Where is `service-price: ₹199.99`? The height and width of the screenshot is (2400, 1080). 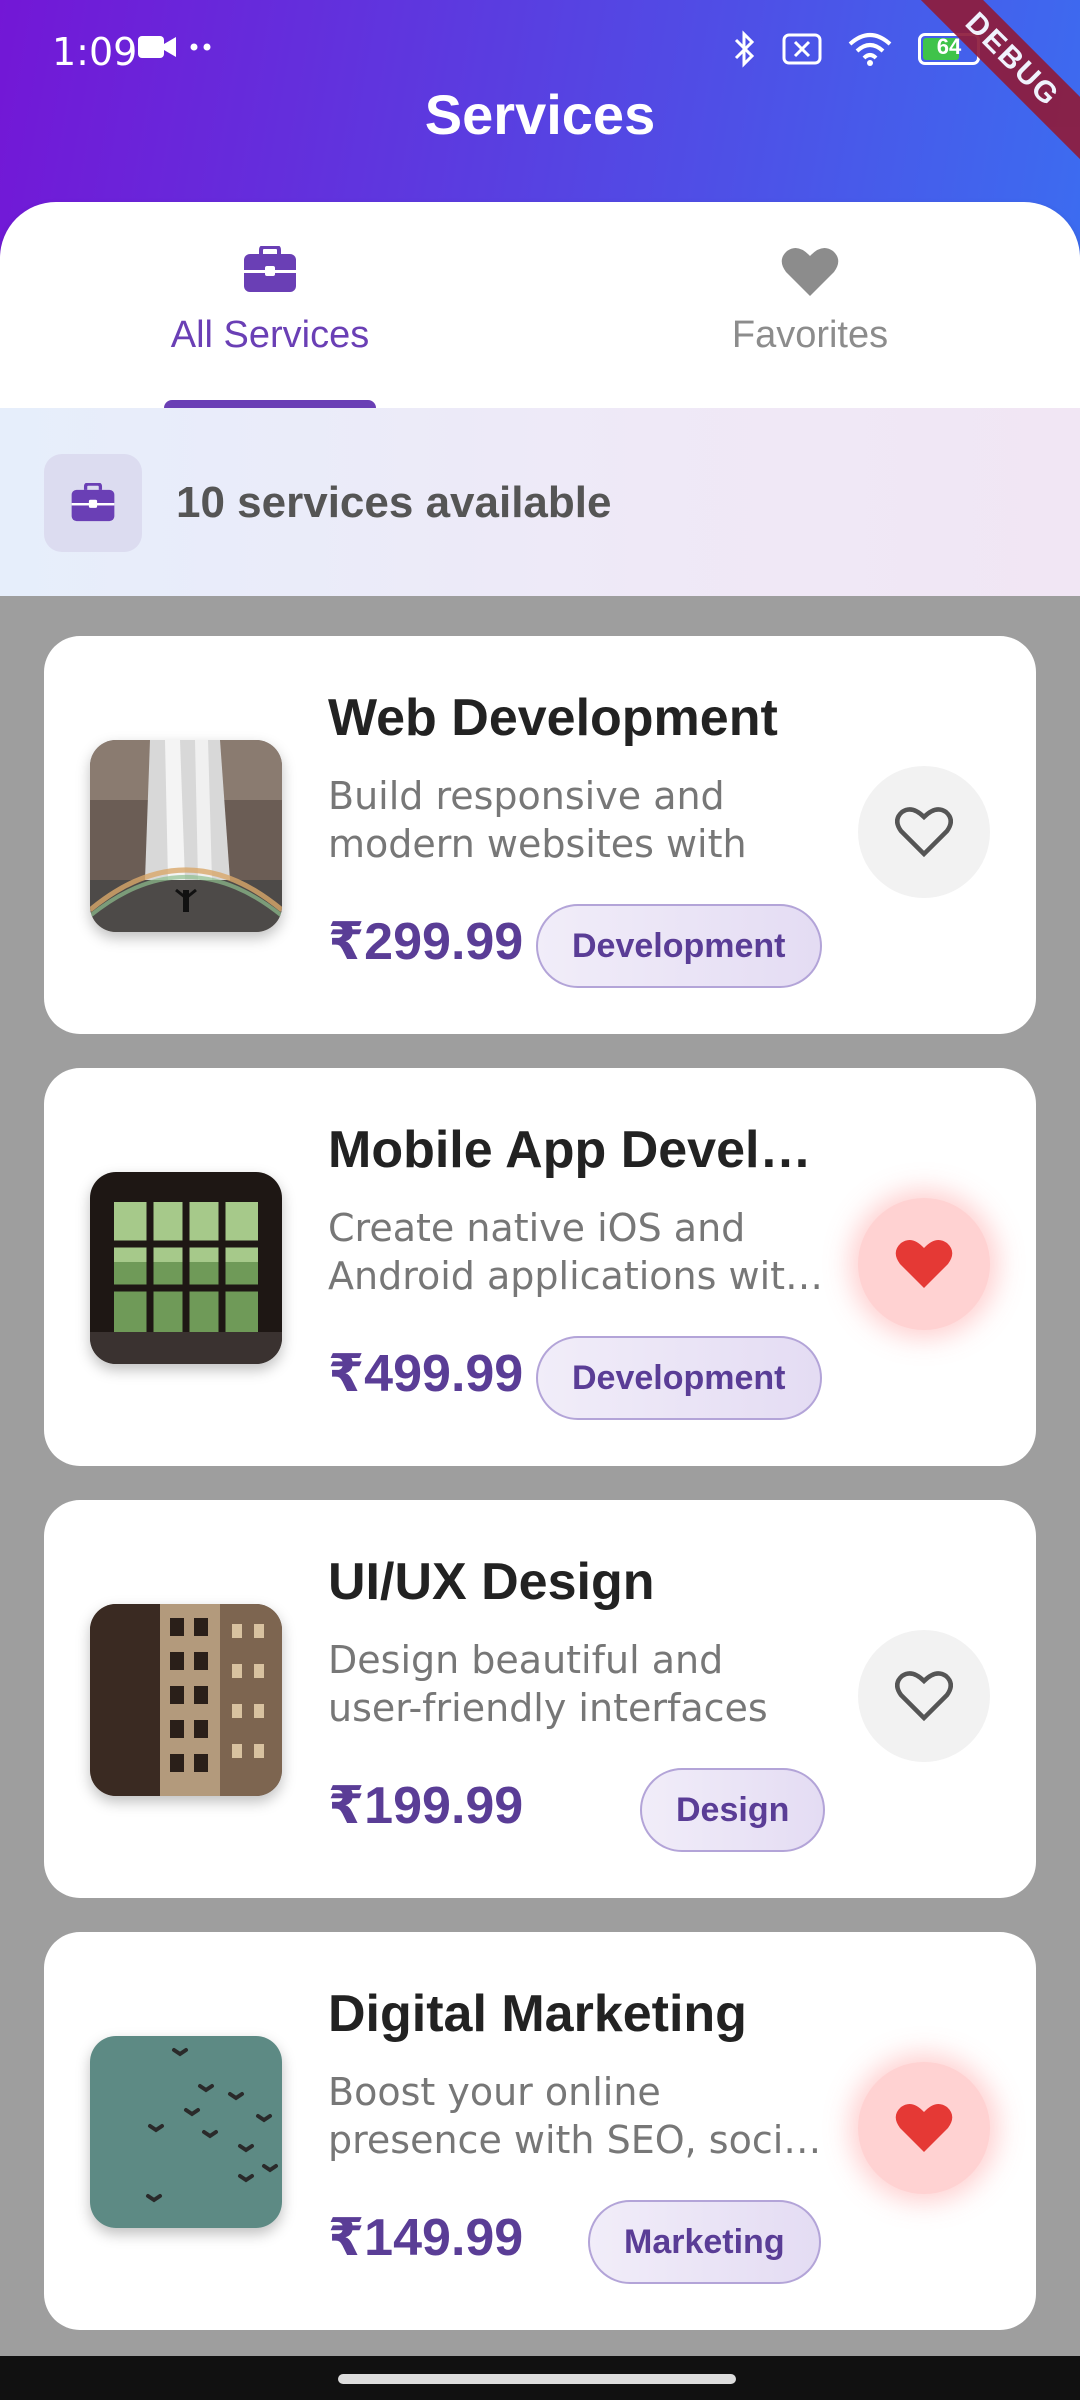
service-price: ₹199.99 is located at coordinates (426, 1806).